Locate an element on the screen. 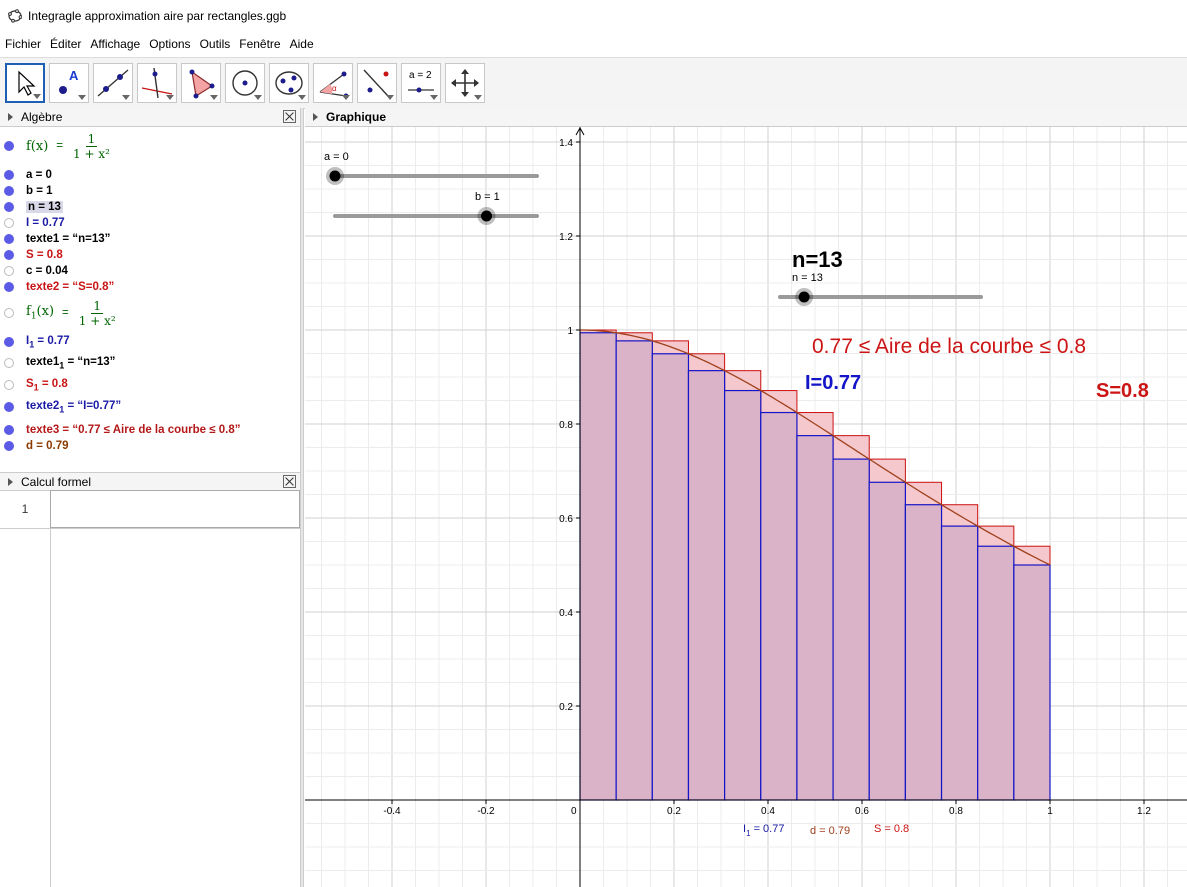 The width and height of the screenshot is (1187, 887). graphics-header: Graphique is located at coordinates (746, 117).